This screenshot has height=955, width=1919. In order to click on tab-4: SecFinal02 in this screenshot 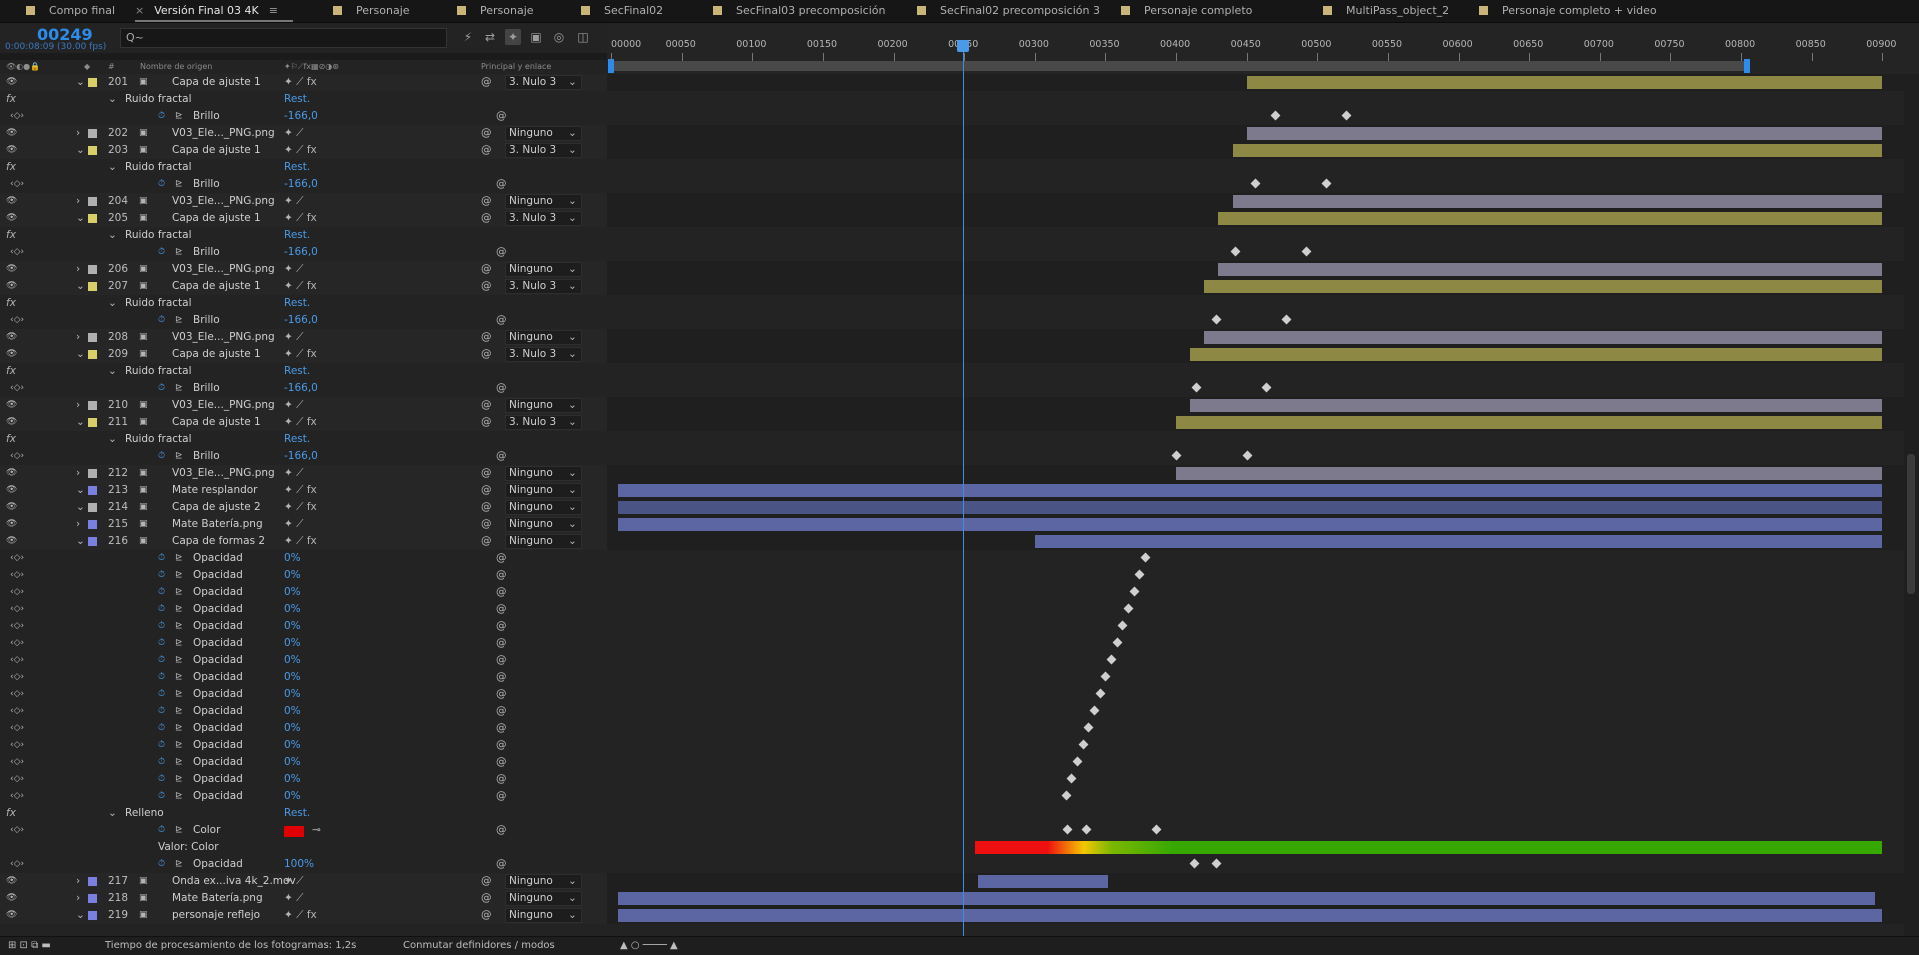, I will do `click(622, 11)`.